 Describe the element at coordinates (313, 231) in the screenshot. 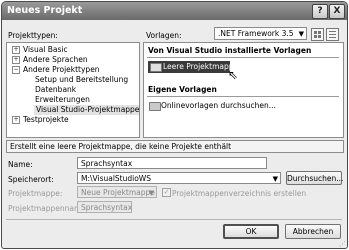

I see `cancel-button: Abbrechen` at that location.